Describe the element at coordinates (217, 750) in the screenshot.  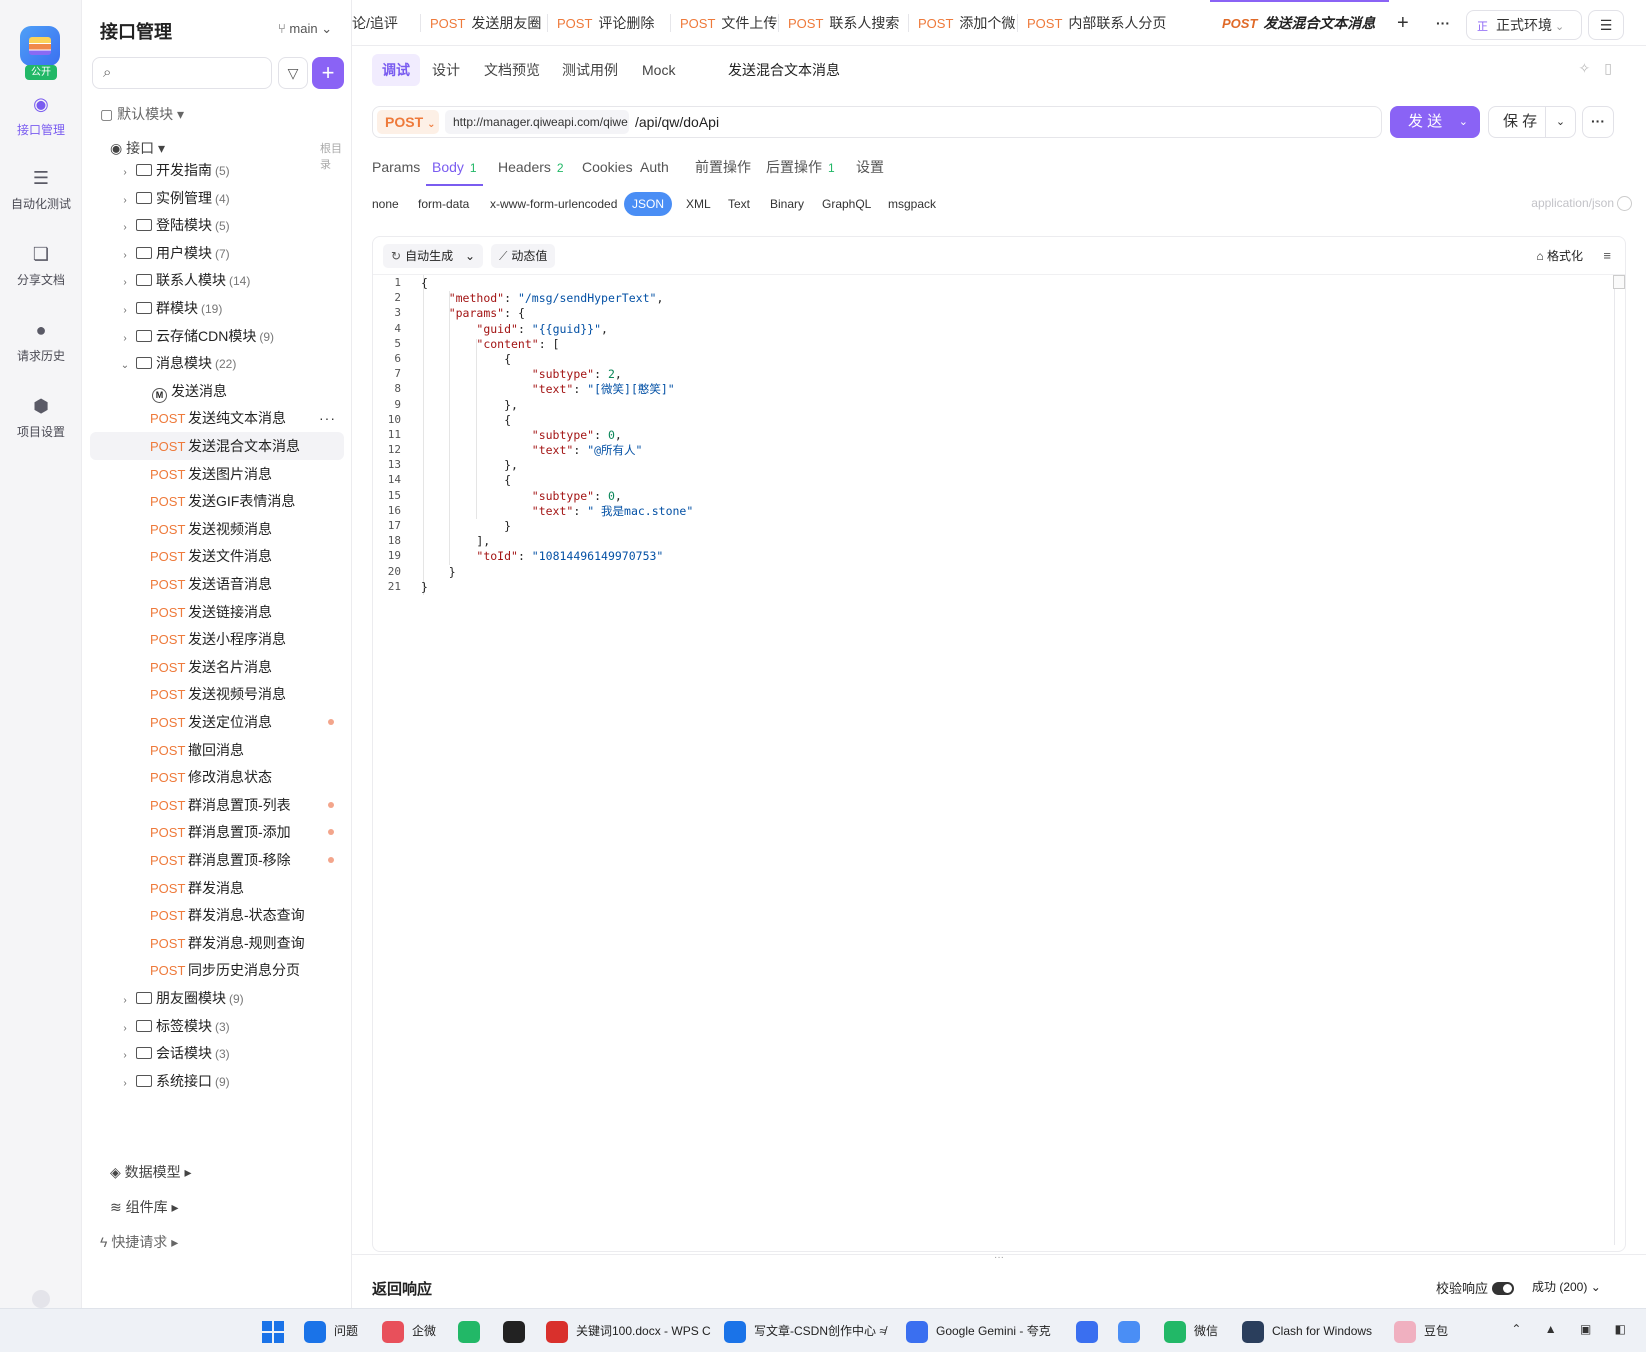
I see `endpoint-row: POST 撤回消息` at that location.